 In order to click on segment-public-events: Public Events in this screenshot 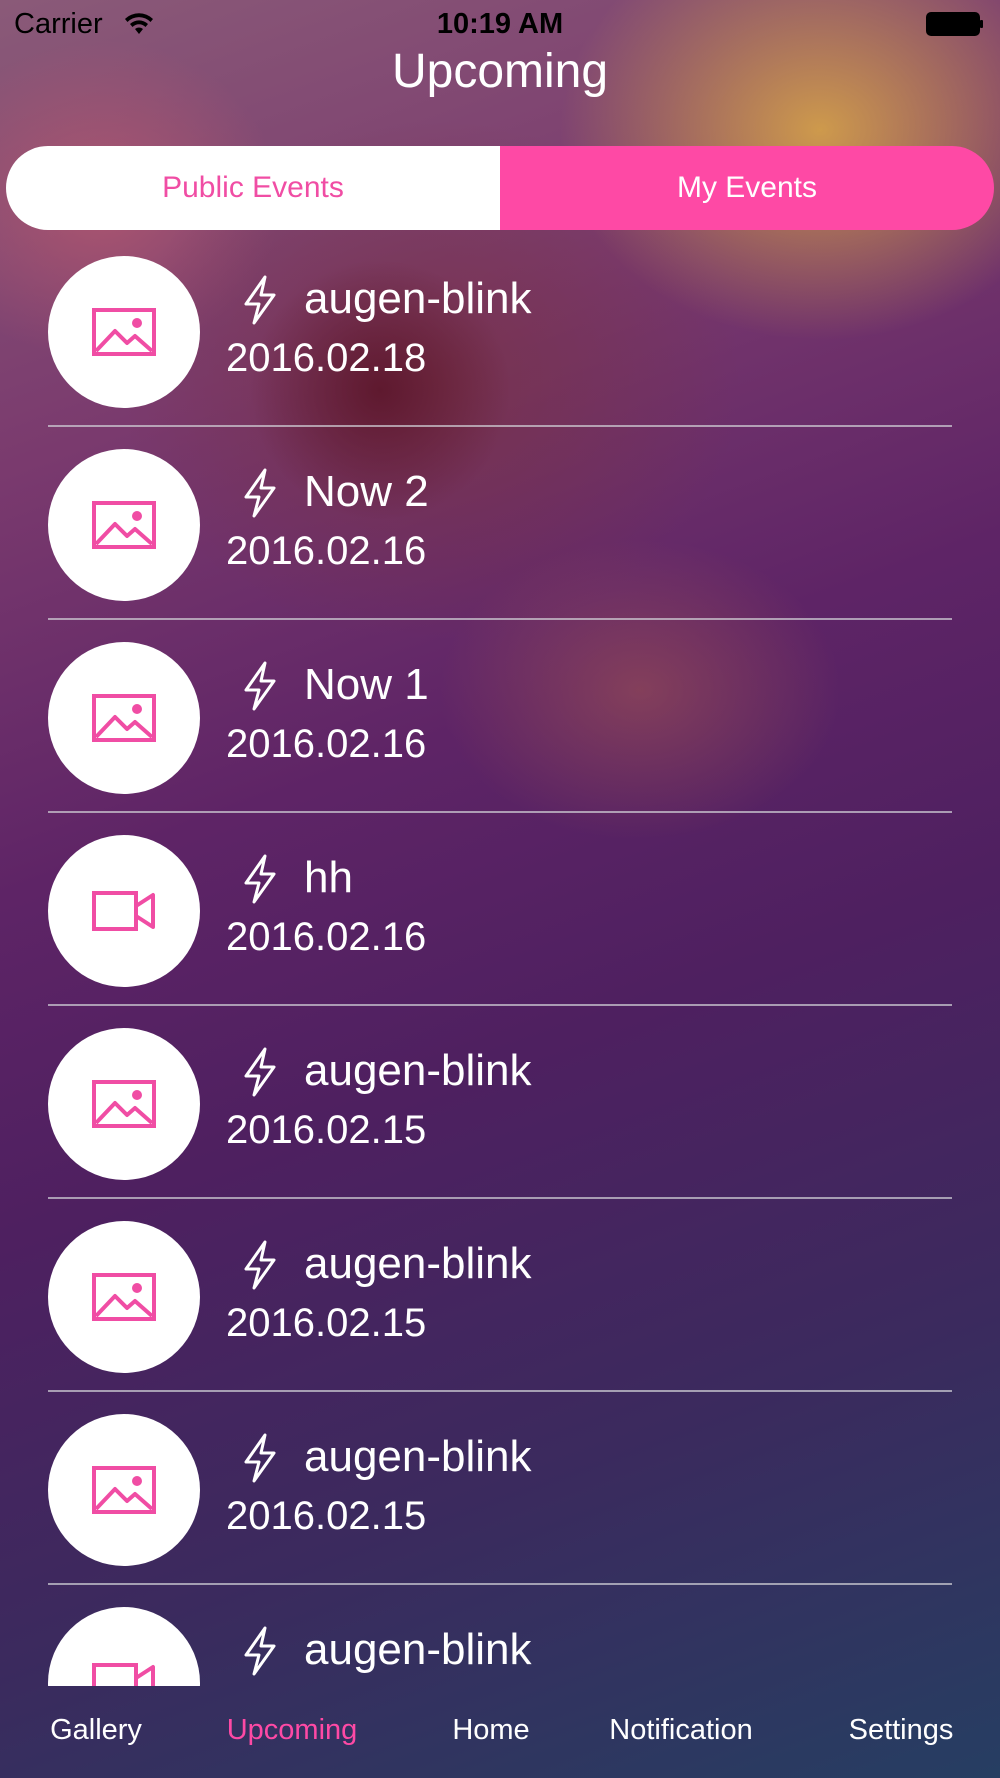, I will do `click(253, 188)`.